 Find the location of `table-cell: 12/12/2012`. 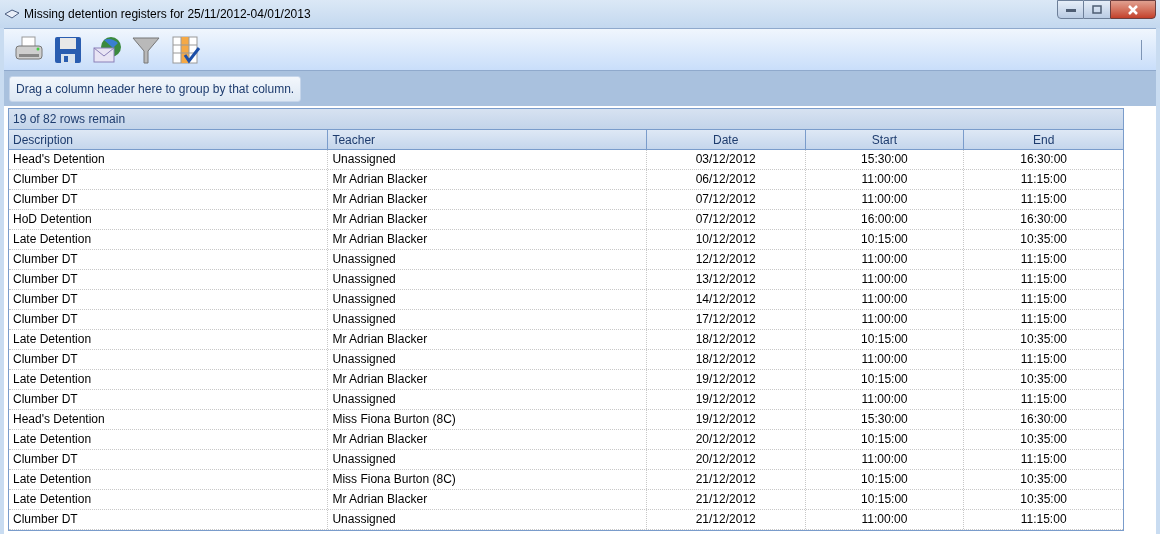

table-cell: 12/12/2012 is located at coordinates (725, 259).